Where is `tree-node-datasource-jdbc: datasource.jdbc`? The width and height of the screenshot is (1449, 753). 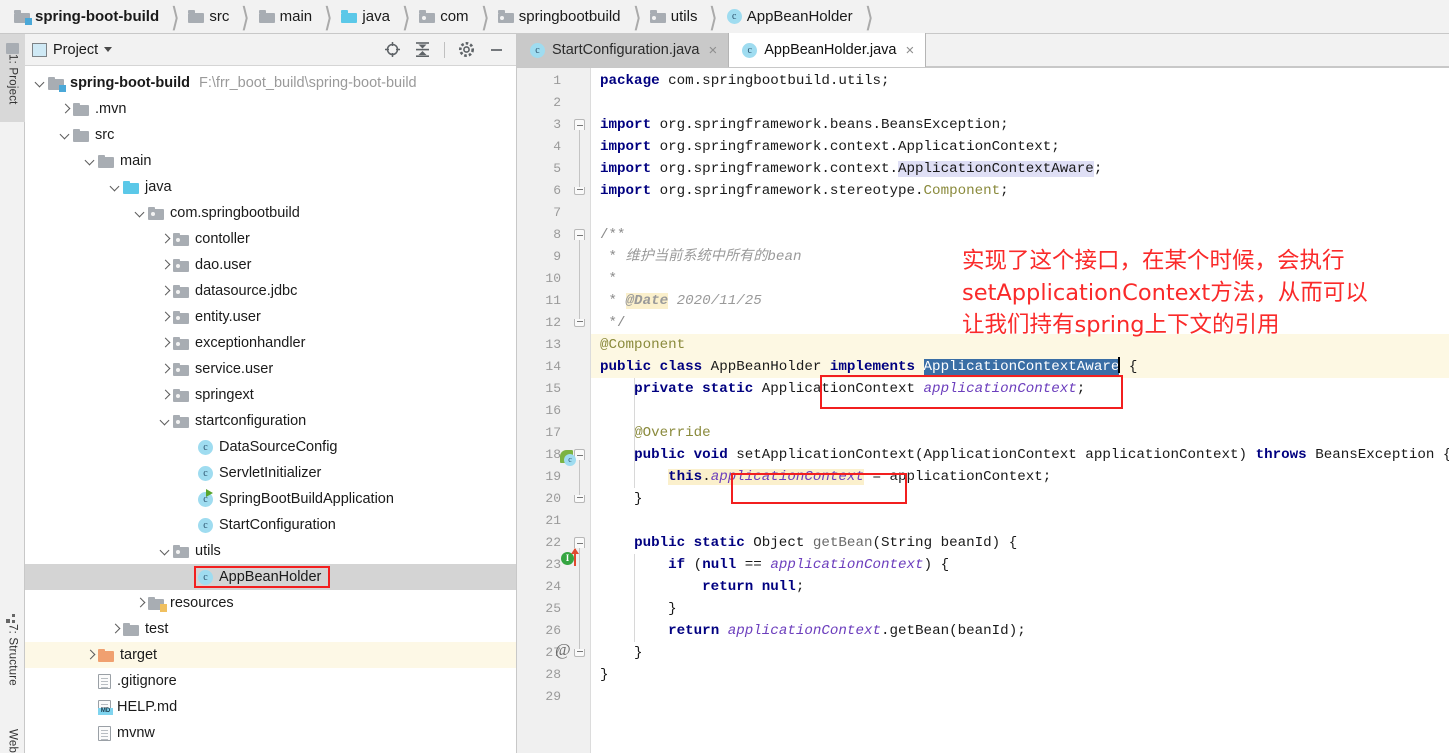 tree-node-datasource-jdbc: datasource.jdbc is located at coordinates (270, 291).